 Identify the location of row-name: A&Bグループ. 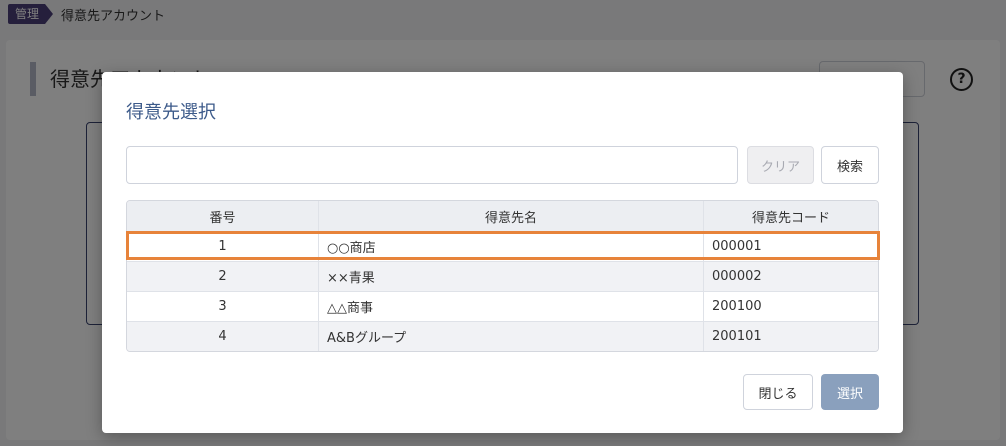
(510, 336).